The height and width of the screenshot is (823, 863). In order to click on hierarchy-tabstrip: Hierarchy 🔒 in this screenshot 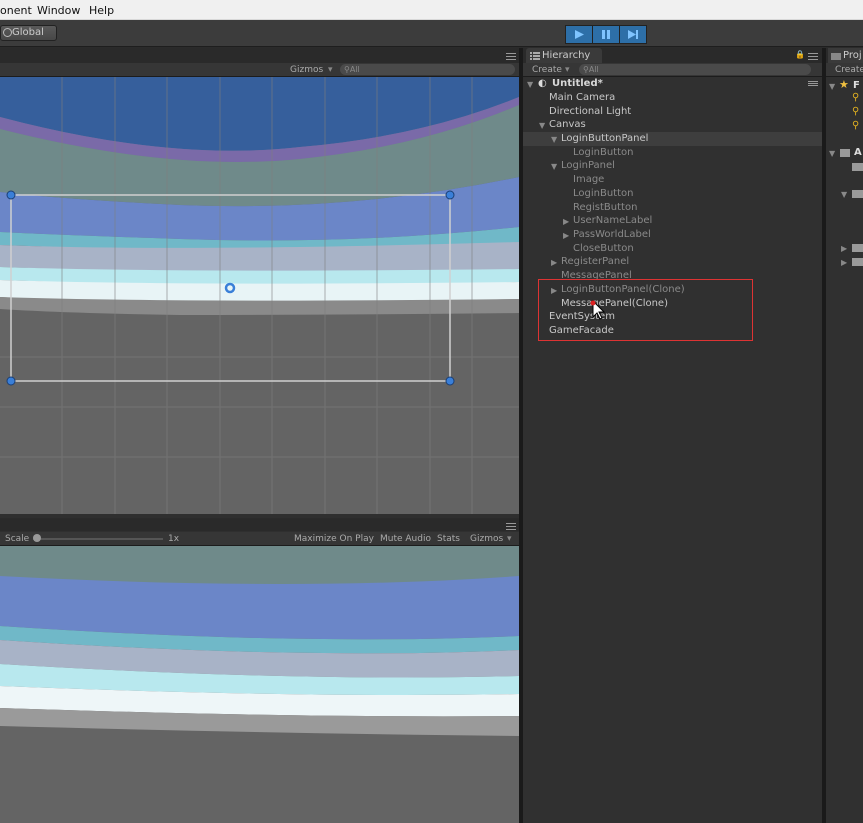, I will do `click(672, 55)`.